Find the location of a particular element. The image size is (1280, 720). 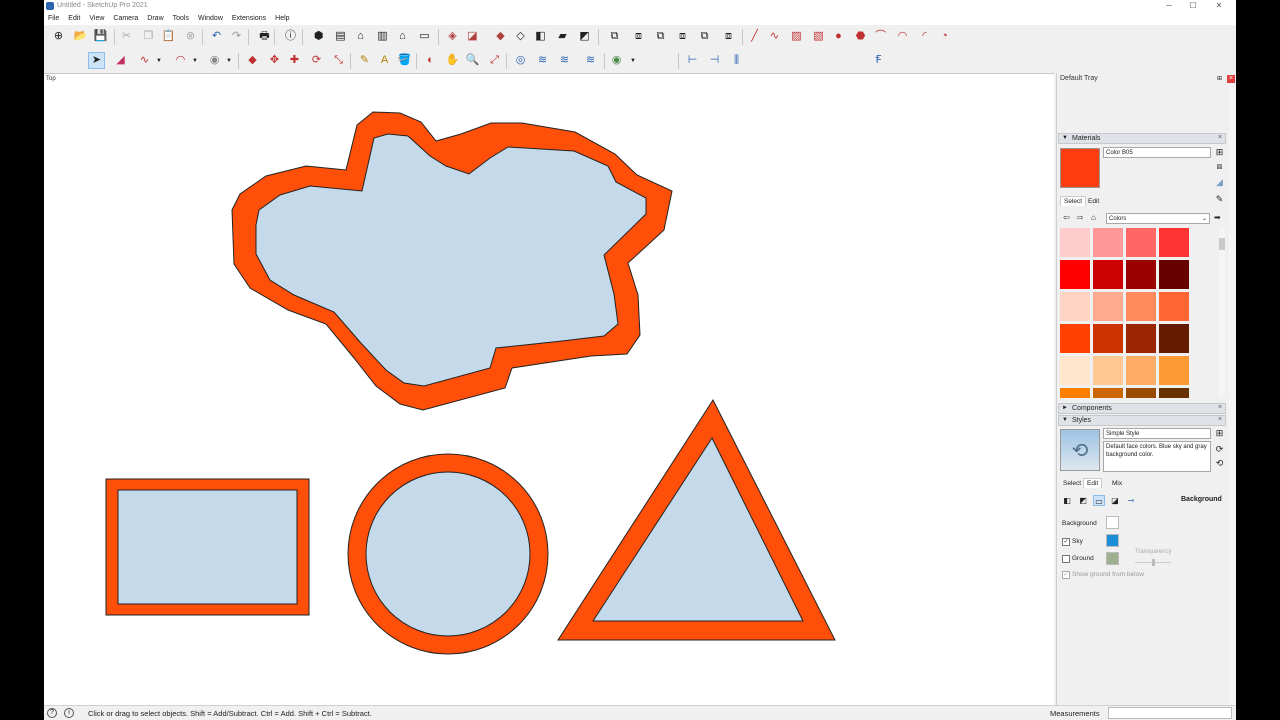

extension-tool-icon: Ꞙ is located at coordinates (878, 60).